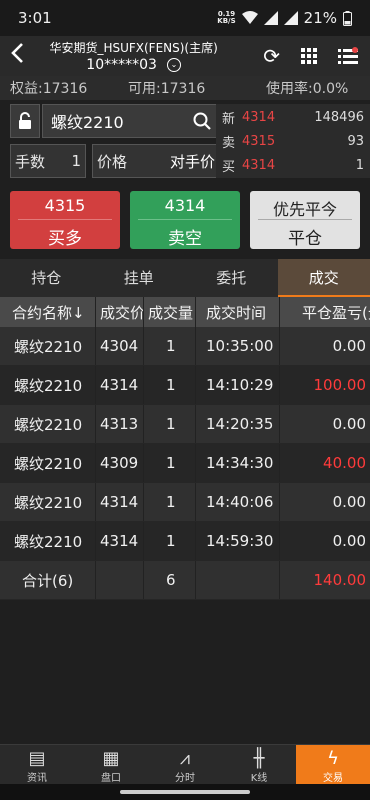  I want to click on table-row: 螺纹2210 4304 1 10:35:00 0.00, so click(185, 346).